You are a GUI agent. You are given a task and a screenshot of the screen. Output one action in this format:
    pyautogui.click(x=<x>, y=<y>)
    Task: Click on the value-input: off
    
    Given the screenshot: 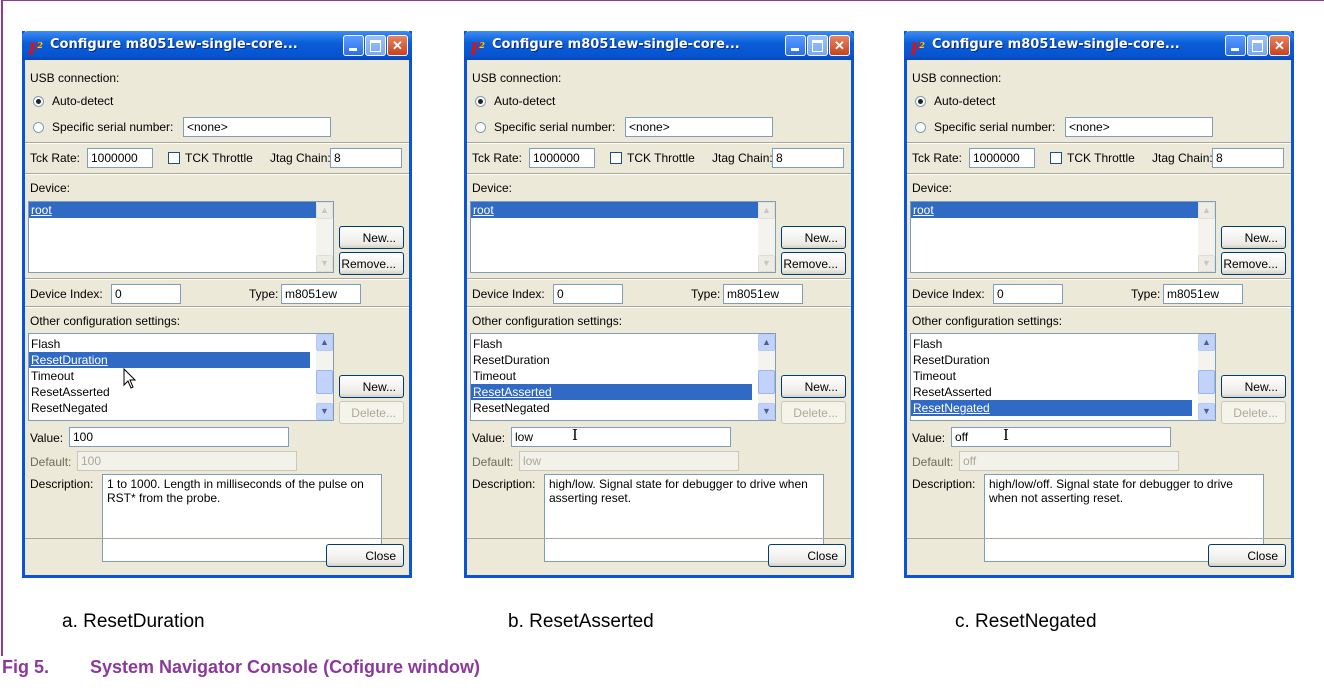 What is the action you would take?
    pyautogui.click(x=1061, y=437)
    